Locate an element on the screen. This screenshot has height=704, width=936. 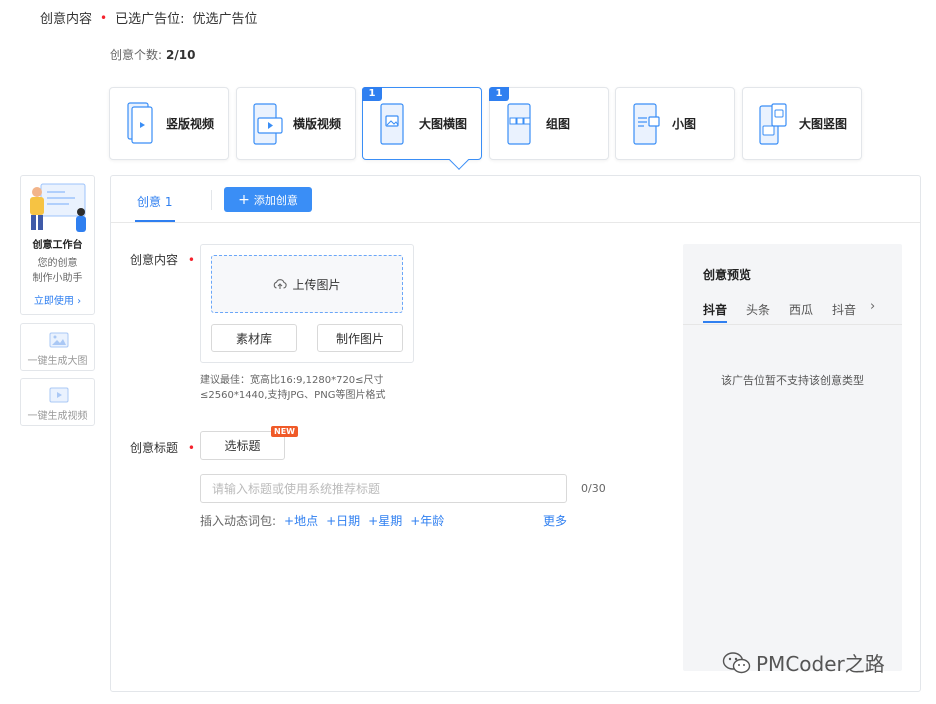
watermark-text: PMCoder之路 is located at coordinates (820, 664).